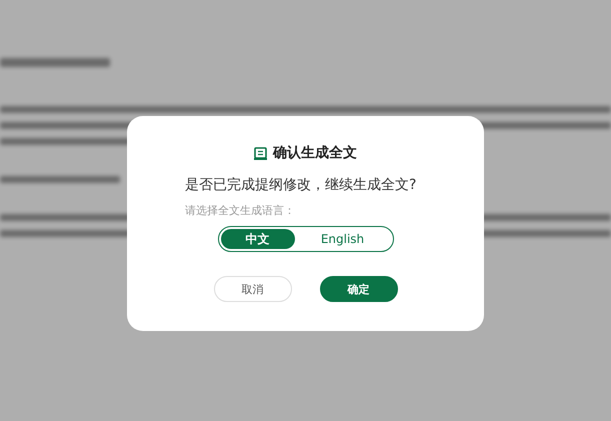 The height and width of the screenshot is (421, 611). I want to click on language-option: English, so click(342, 239).